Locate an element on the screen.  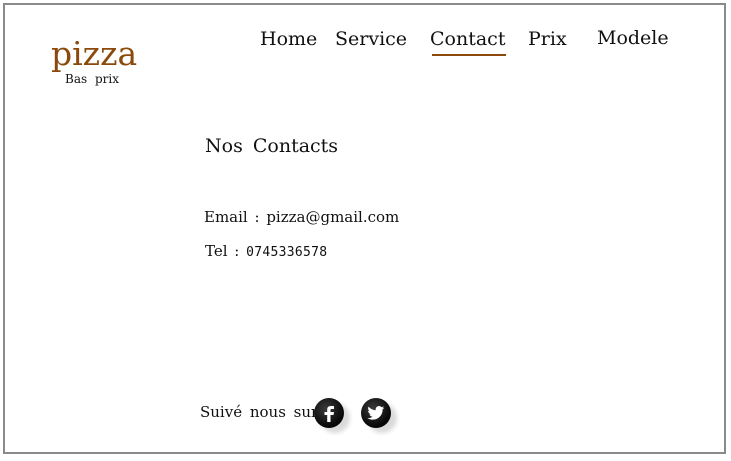
brand-logo: pizza is located at coordinates (94, 54).